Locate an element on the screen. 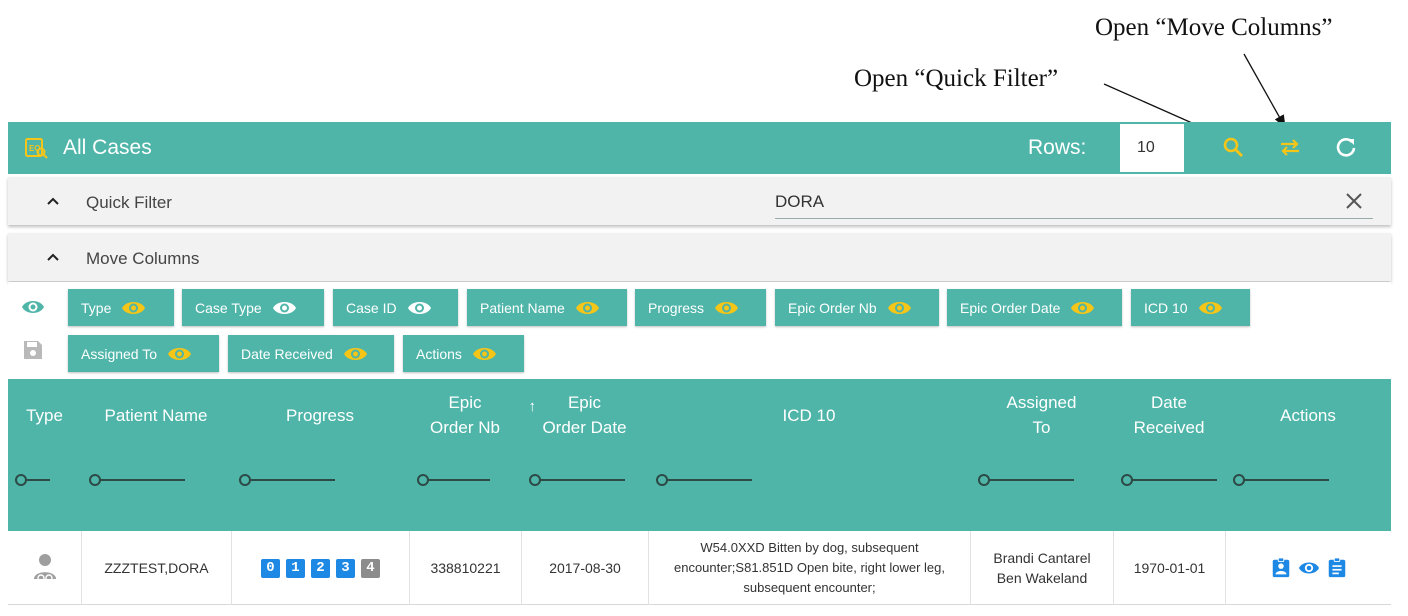 The width and height of the screenshot is (1408, 616). progress-step: 1 is located at coordinates (295, 568).